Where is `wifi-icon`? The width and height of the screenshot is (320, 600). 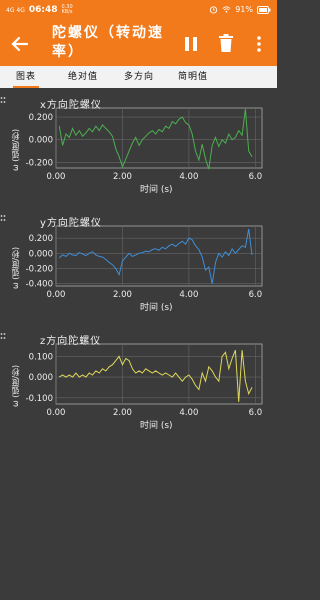 wifi-icon is located at coordinates (226, 9).